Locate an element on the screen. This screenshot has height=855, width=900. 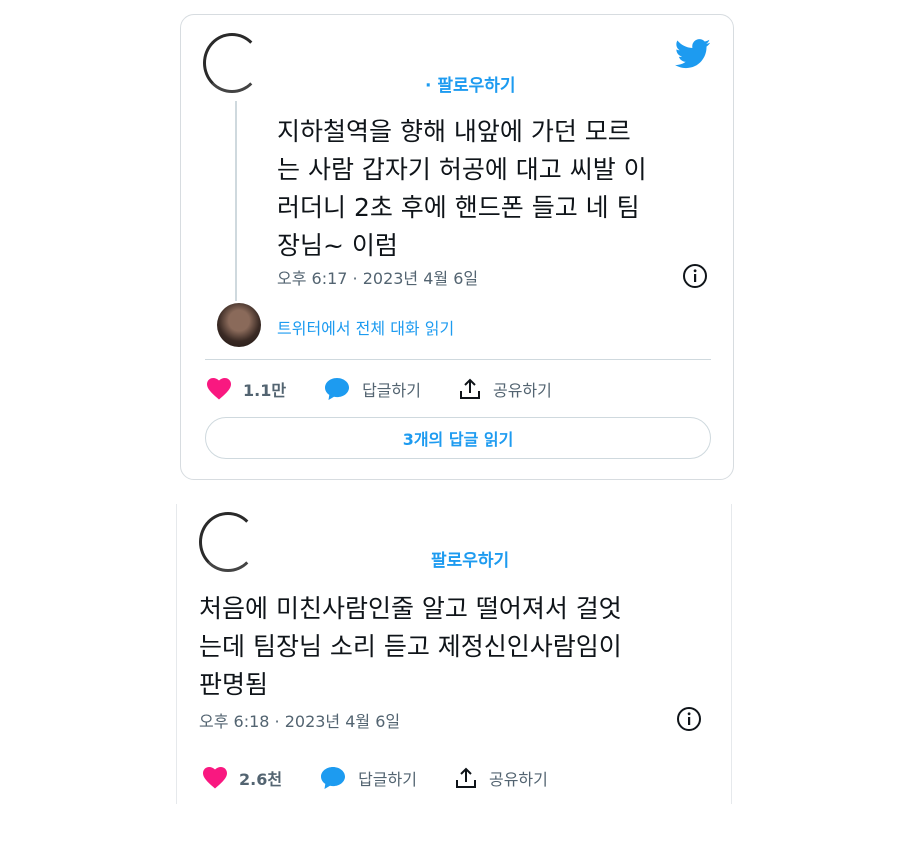
like-count: 1.1만 is located at coordinates (265, 390).